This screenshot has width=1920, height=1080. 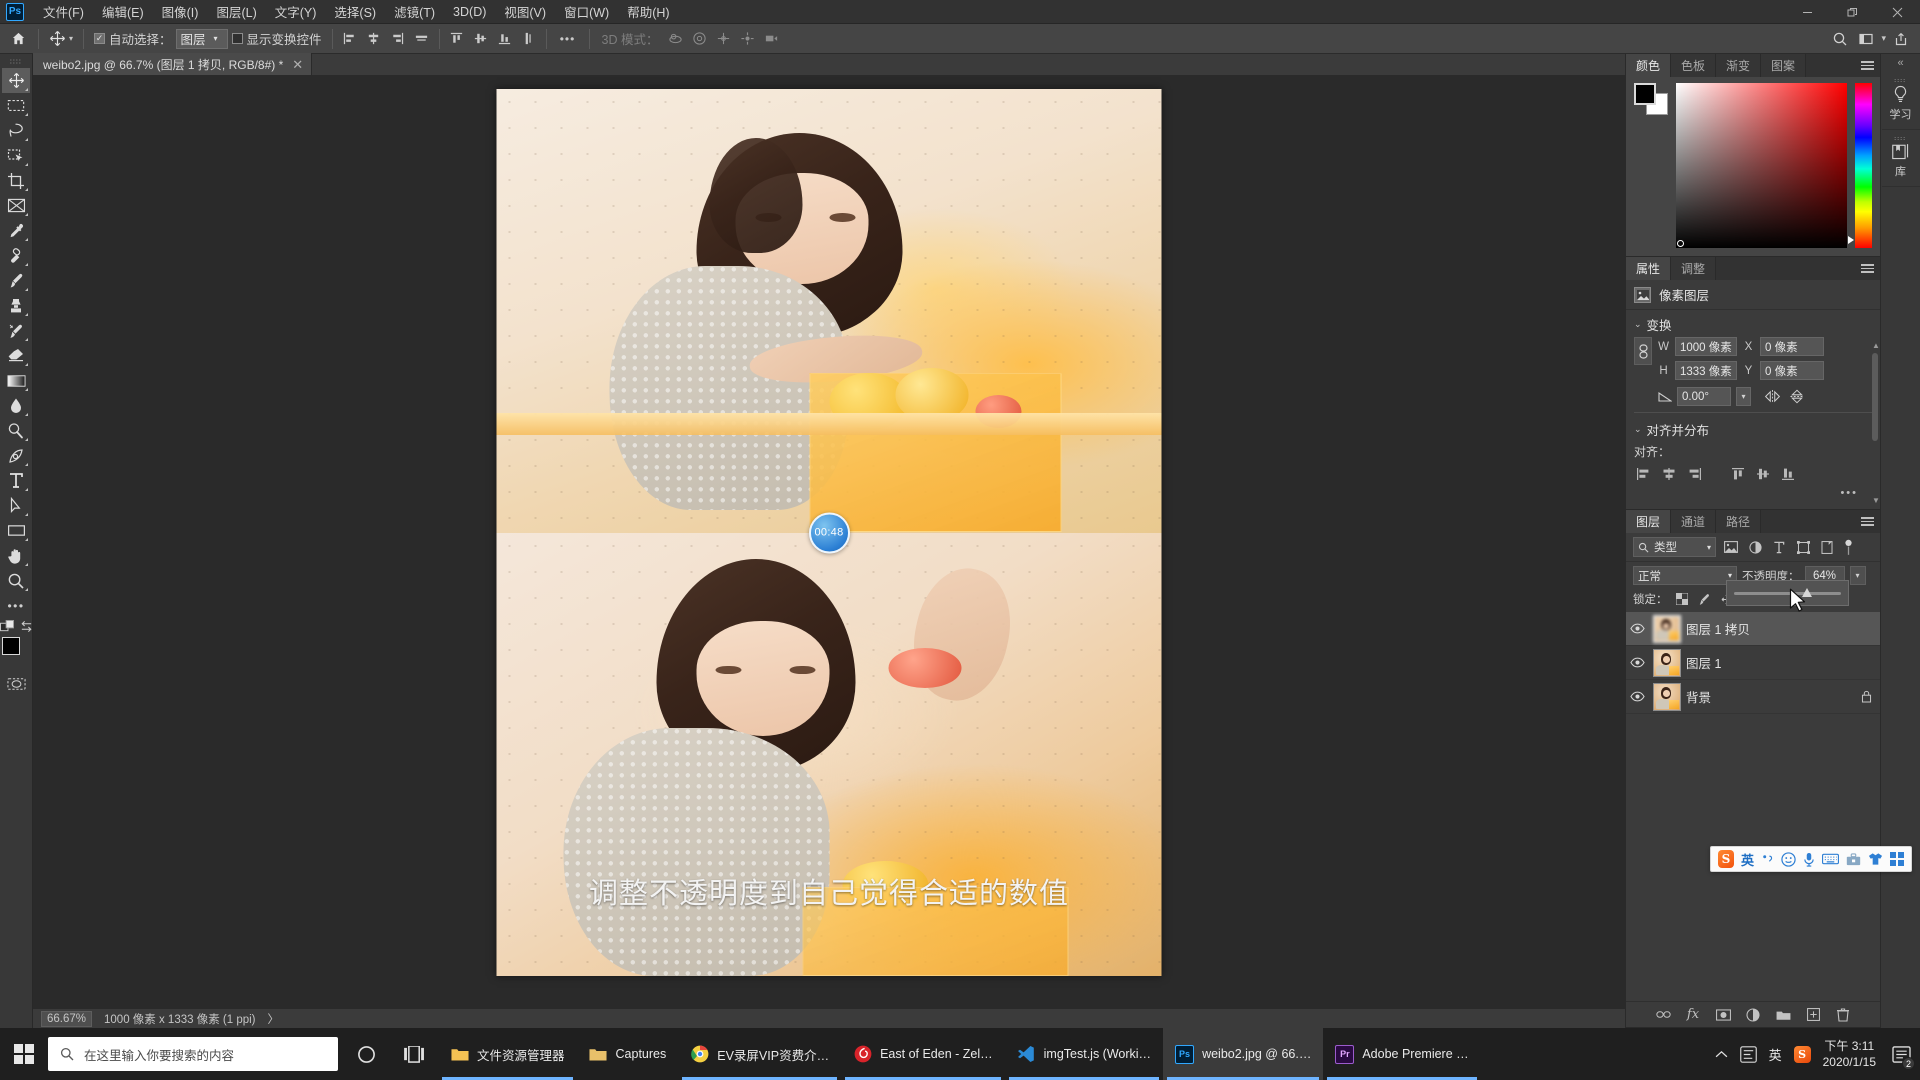 What do you see at coordinates (1649, 65) in the screenshot?
I see `tab-color: 颜色` at bounding box center [1649, 65].